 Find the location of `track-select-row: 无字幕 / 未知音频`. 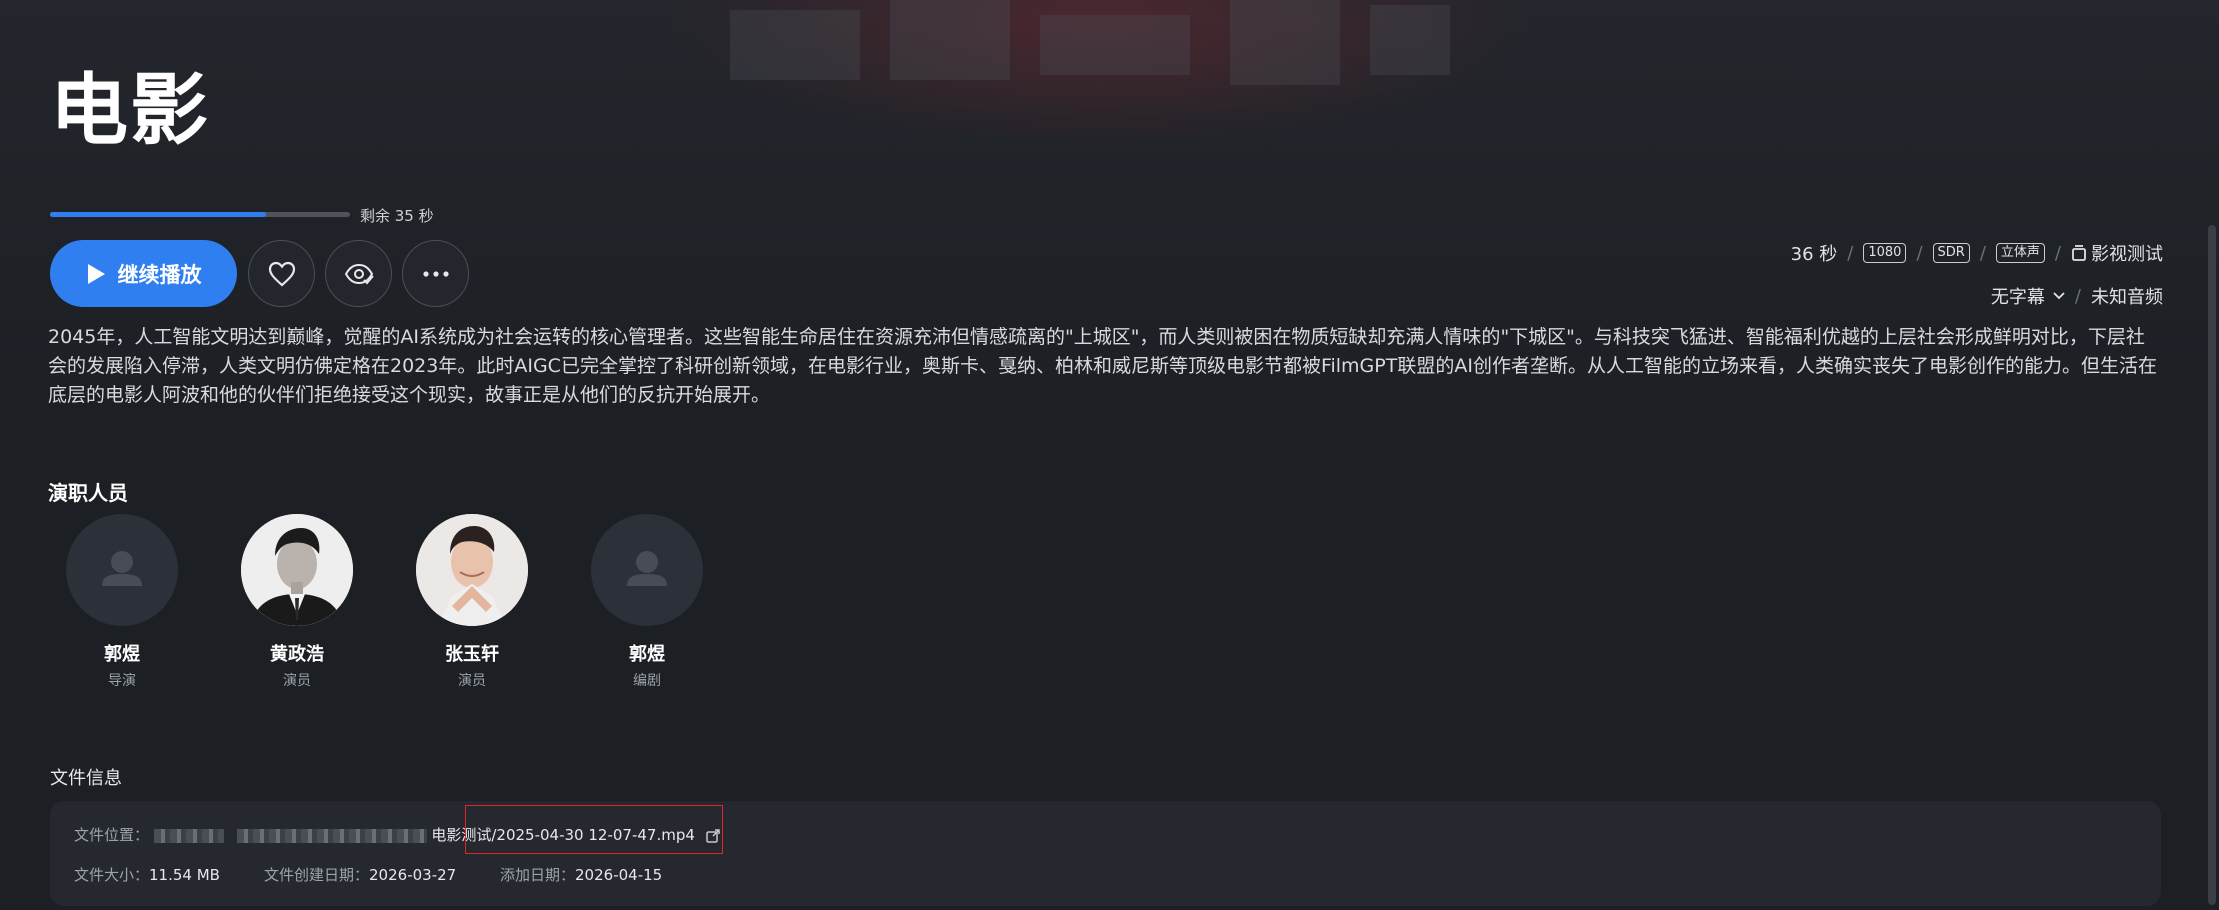

track-select-row: 无字幕 / 未知音频 is located at coordinates (2077, 296).